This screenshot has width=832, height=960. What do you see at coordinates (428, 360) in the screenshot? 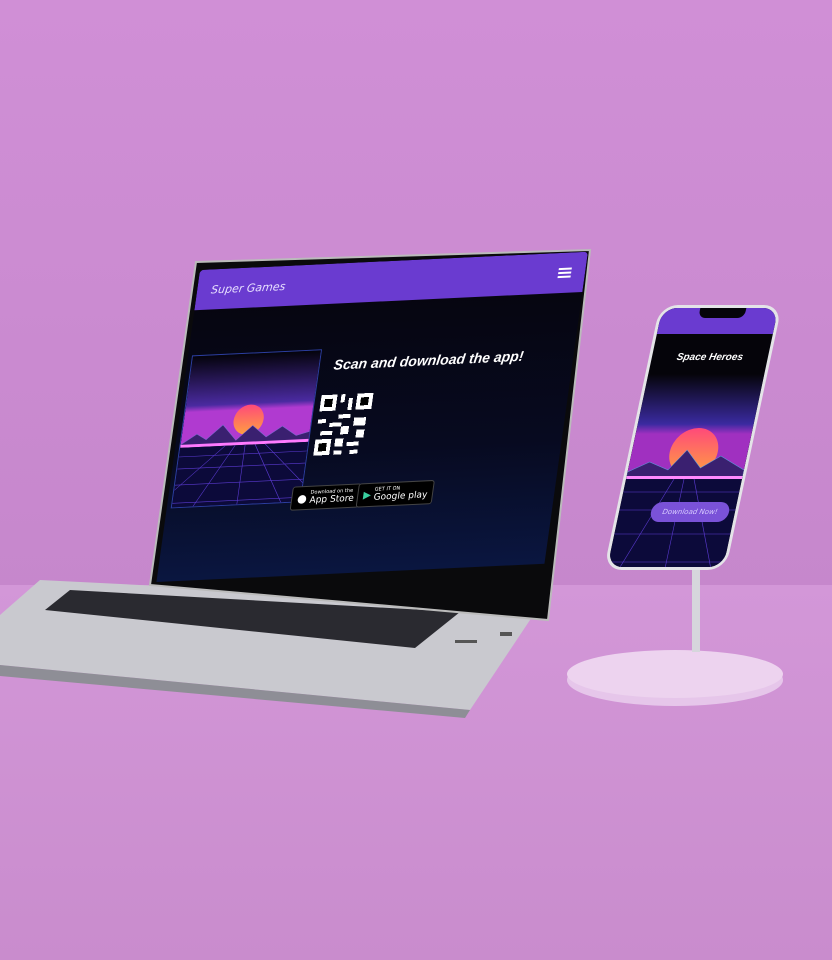
I see `download-headline: Scan and download the app!` at bounding box center [428, 360].